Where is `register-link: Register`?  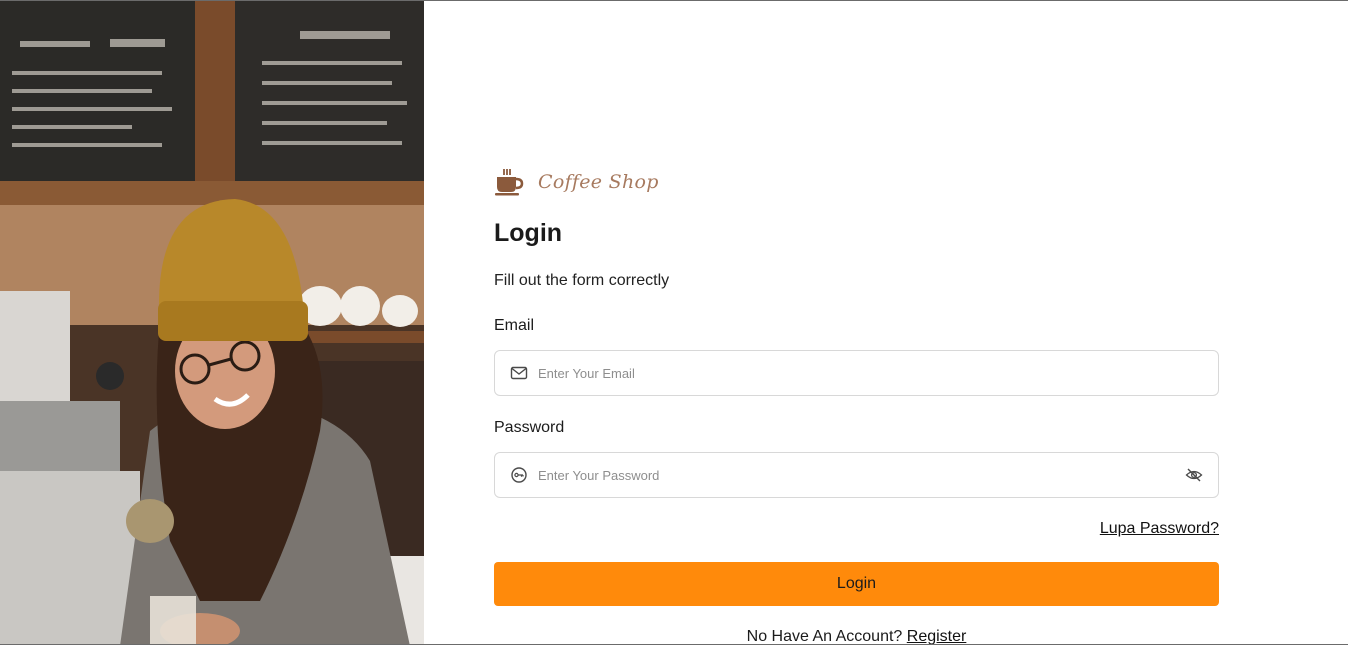
register-link: Register is located at coordinates (937, 636).